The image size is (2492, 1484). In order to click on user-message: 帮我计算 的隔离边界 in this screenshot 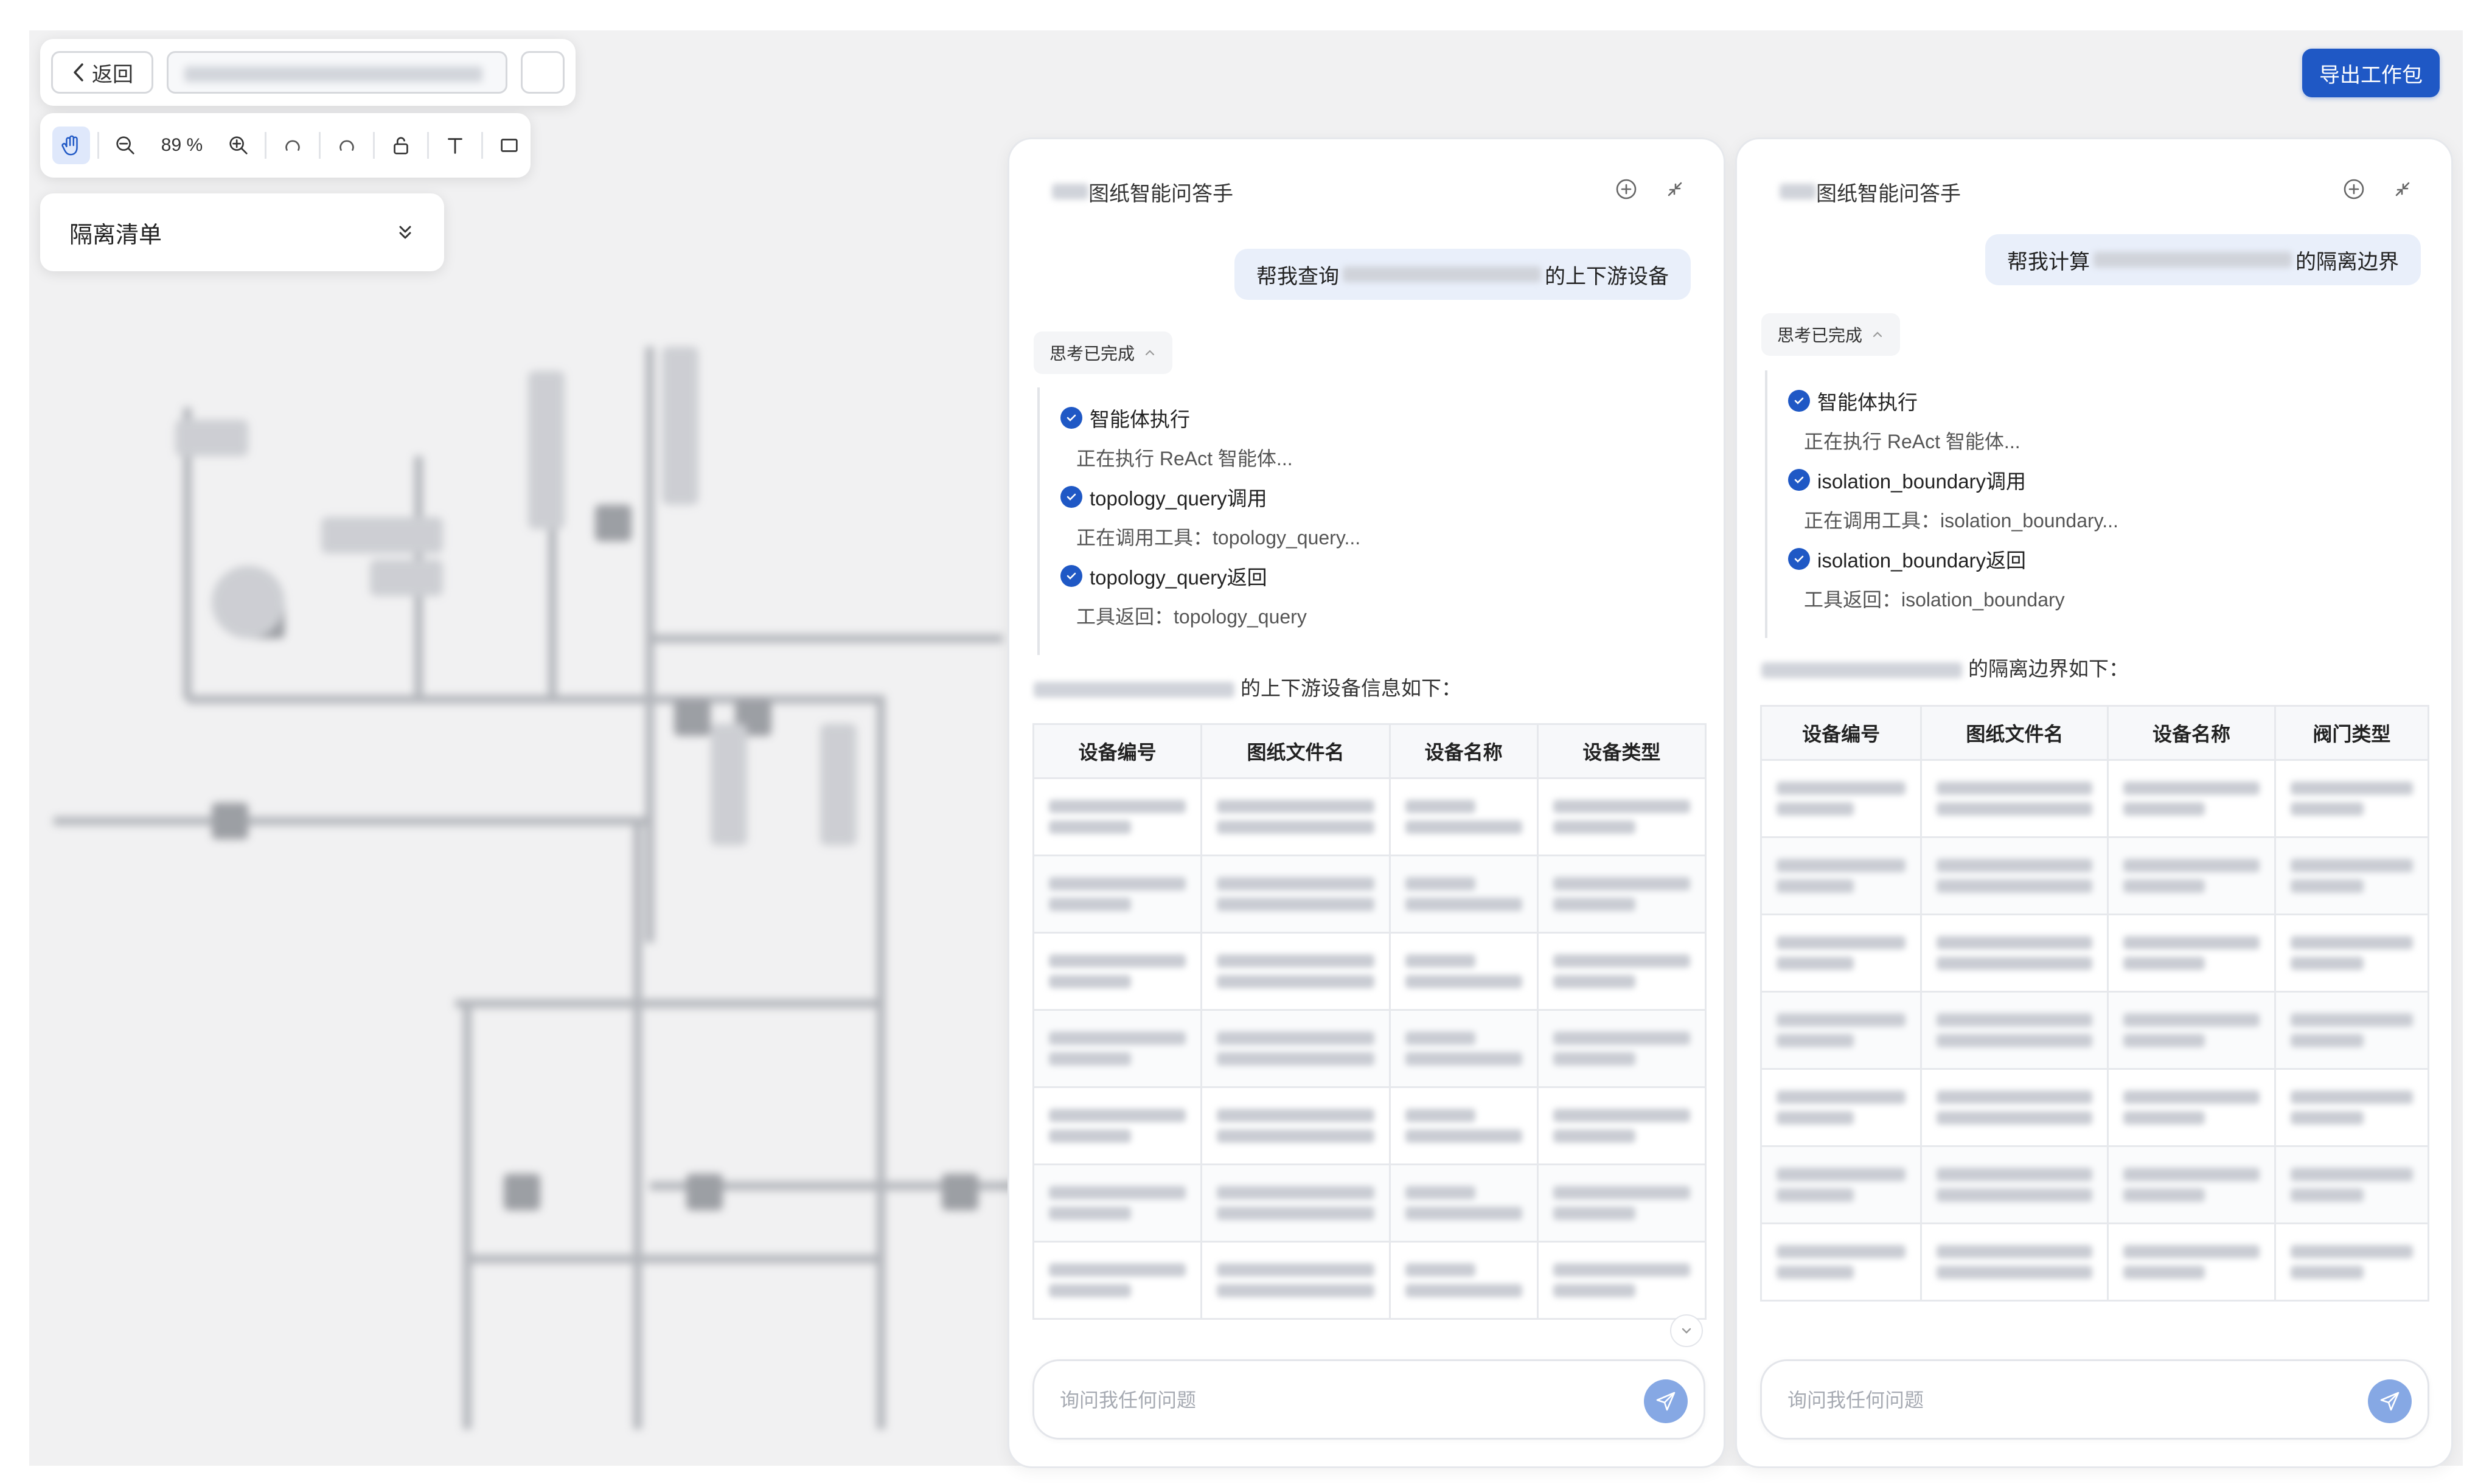, I will do `click(2203, 259)`.